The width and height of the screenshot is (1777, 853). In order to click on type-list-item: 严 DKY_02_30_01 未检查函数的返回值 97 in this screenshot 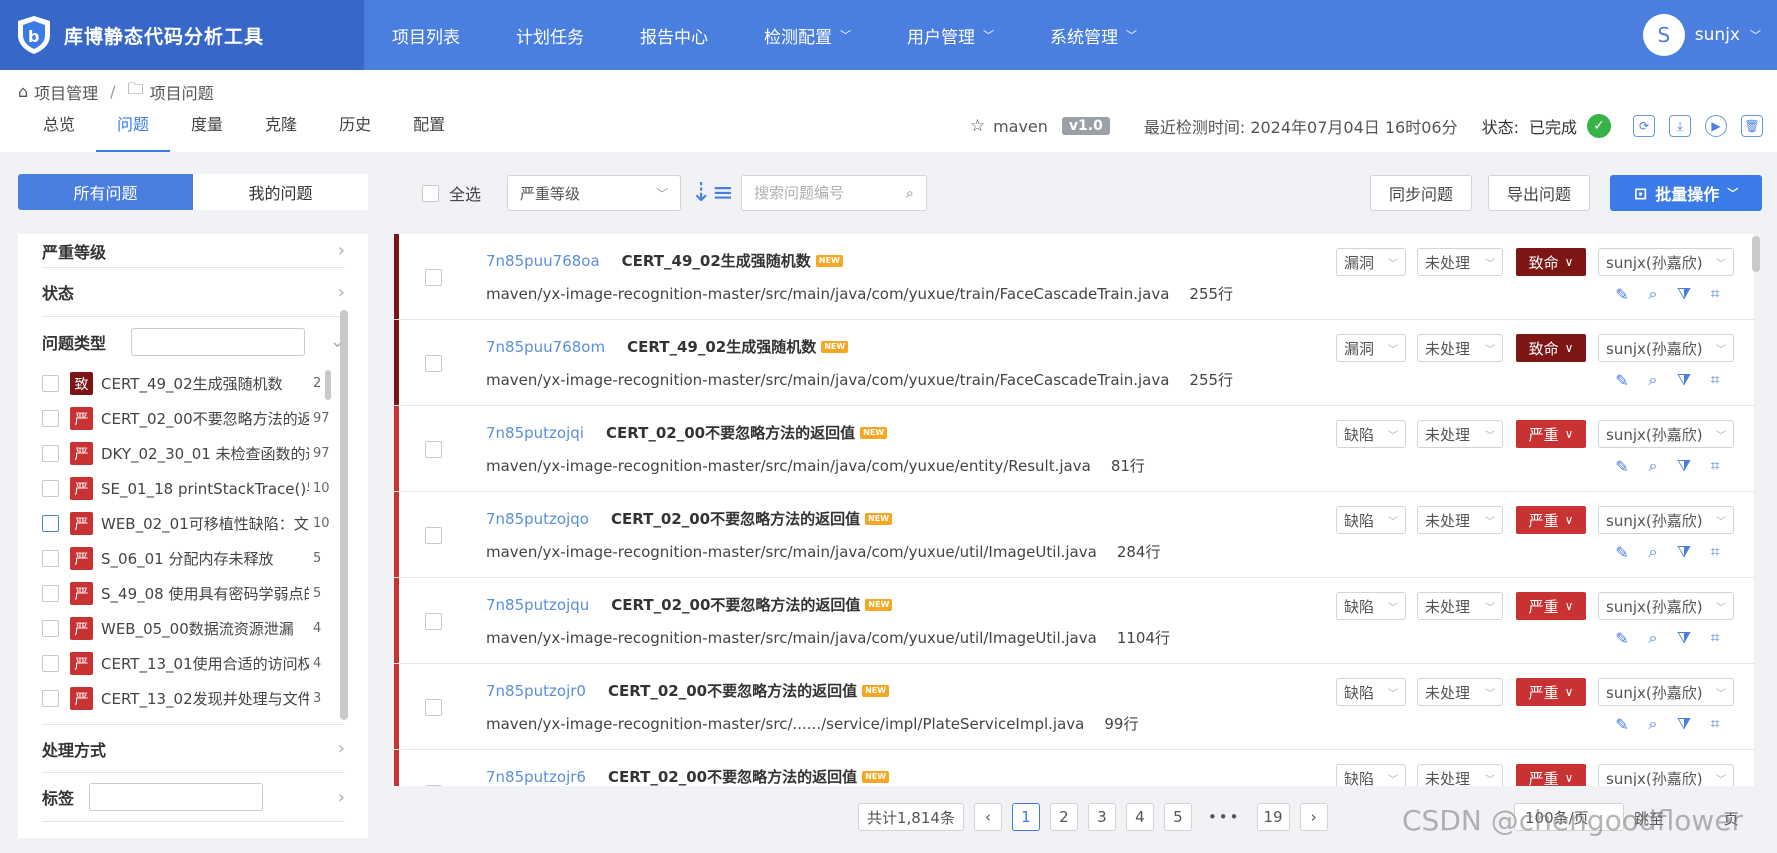, I will do `click(192, 453)`.